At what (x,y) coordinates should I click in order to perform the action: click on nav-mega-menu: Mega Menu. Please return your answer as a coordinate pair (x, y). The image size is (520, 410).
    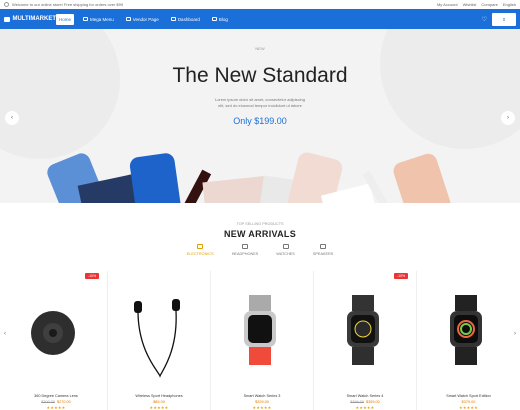
    Looking at the image, I should click on (98, 19).